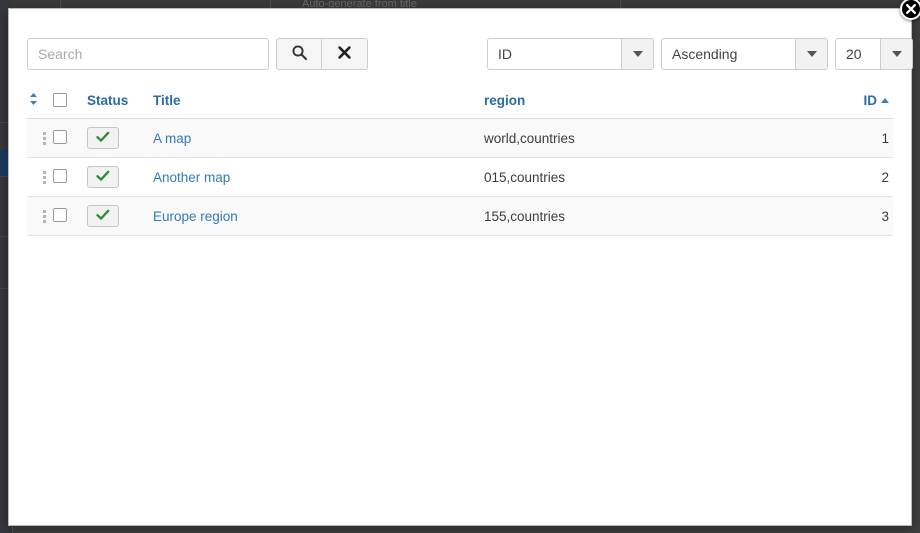 Image resolution: width=920 pixels, height=533 pixels. I want to click on row-title-cell: A map, so click(317, 138).